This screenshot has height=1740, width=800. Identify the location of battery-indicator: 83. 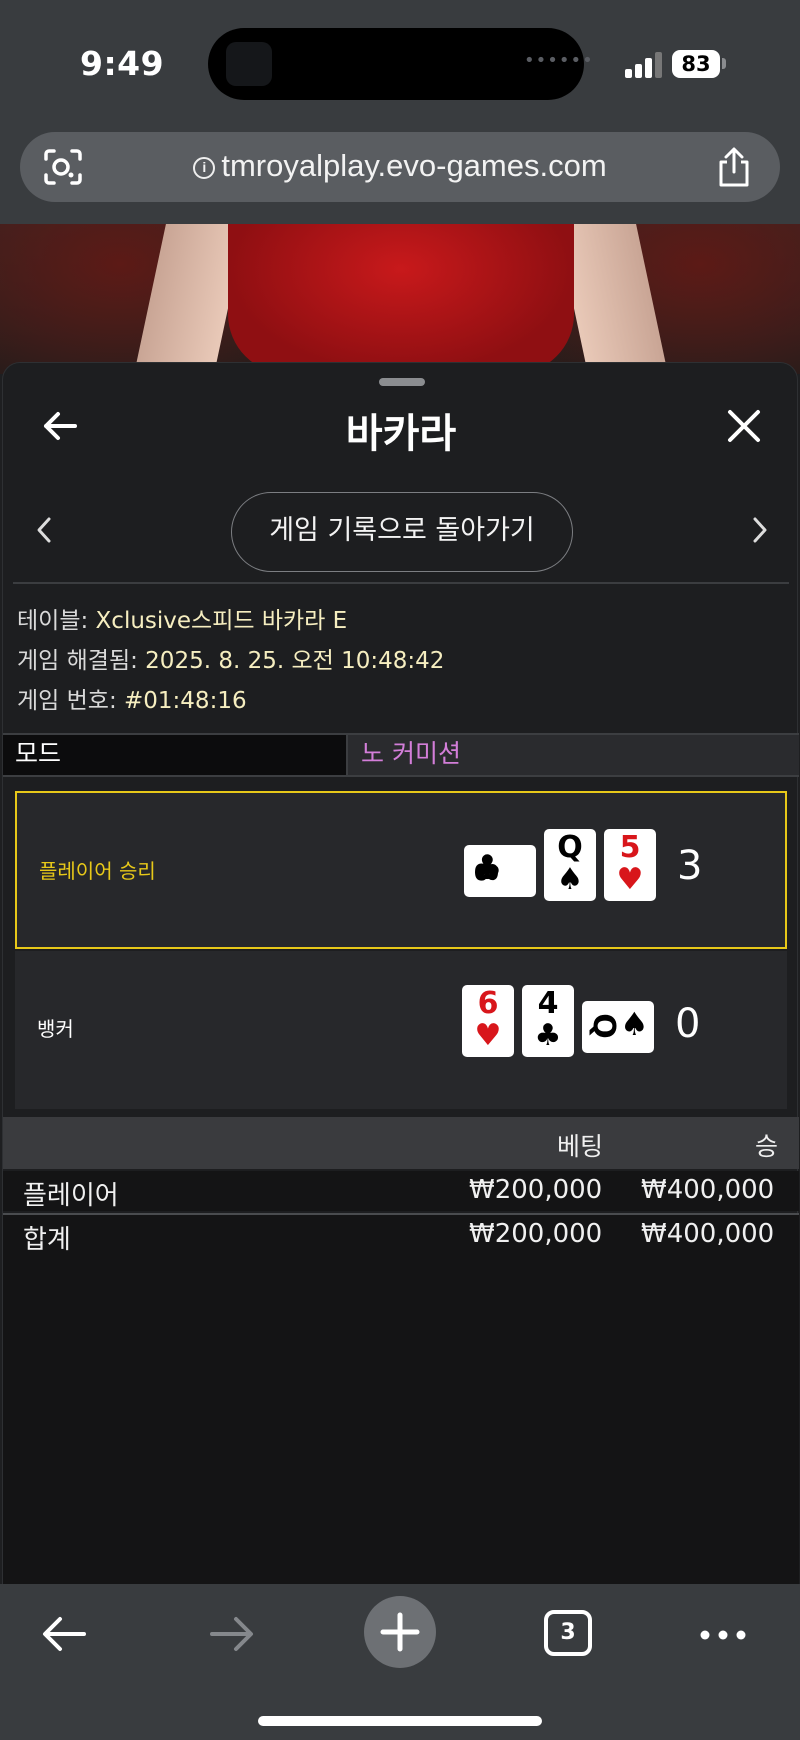
(696, 64).